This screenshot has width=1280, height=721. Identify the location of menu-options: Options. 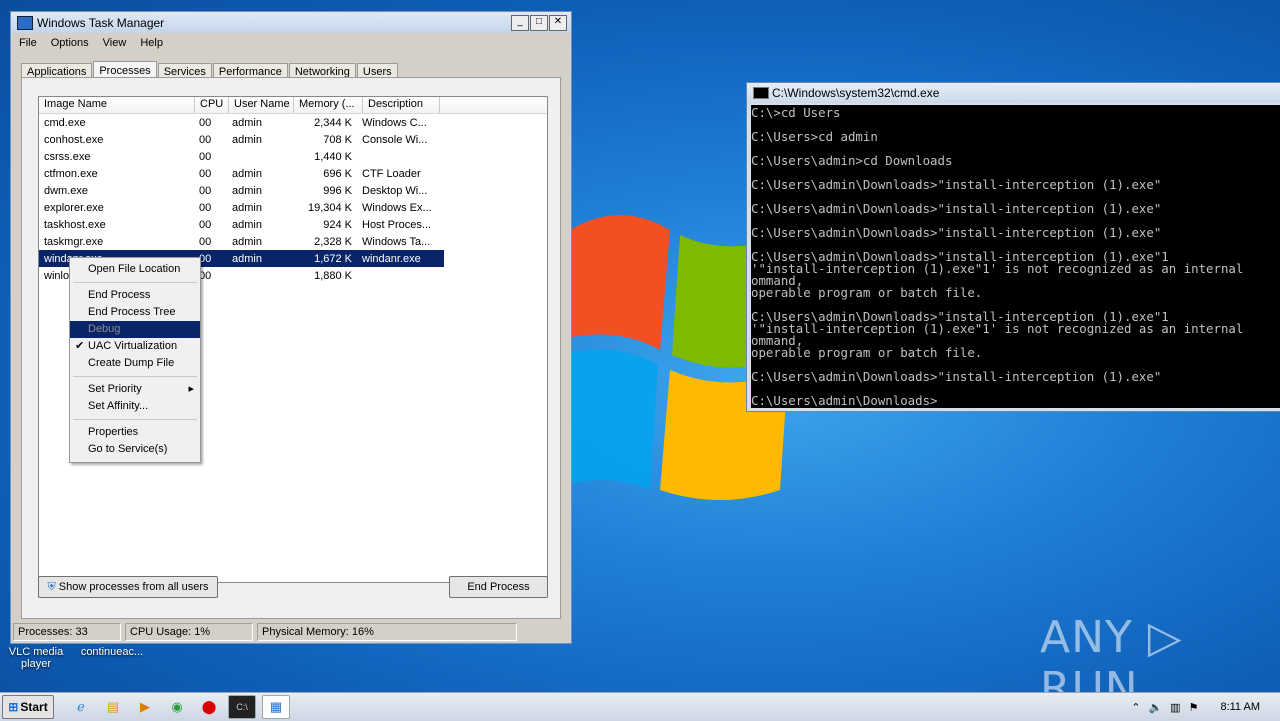
(70, 43).